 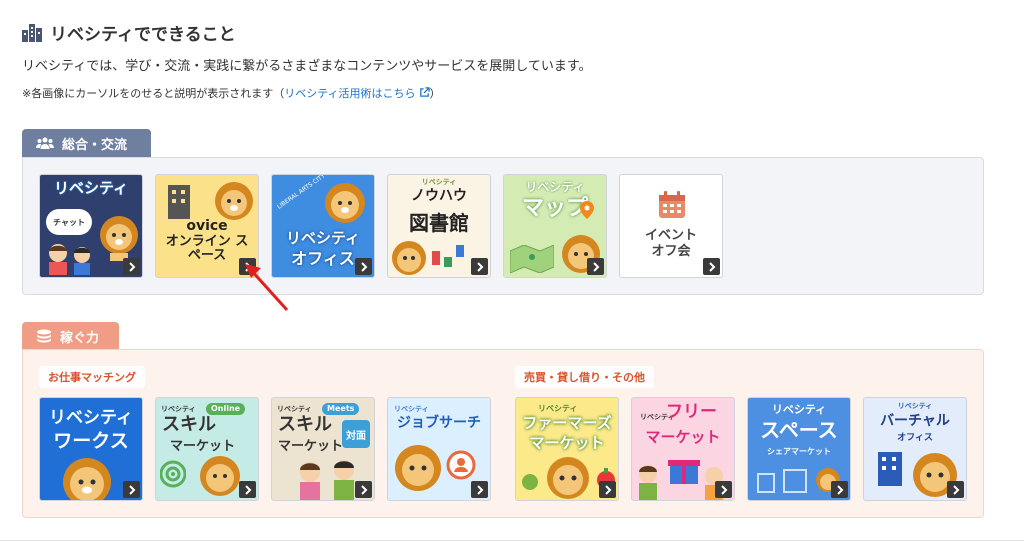 What do you see at coordinates (267, 288) in the screenshot?
I see `pointer-arrow-icon` at bounding box center [267, 288].